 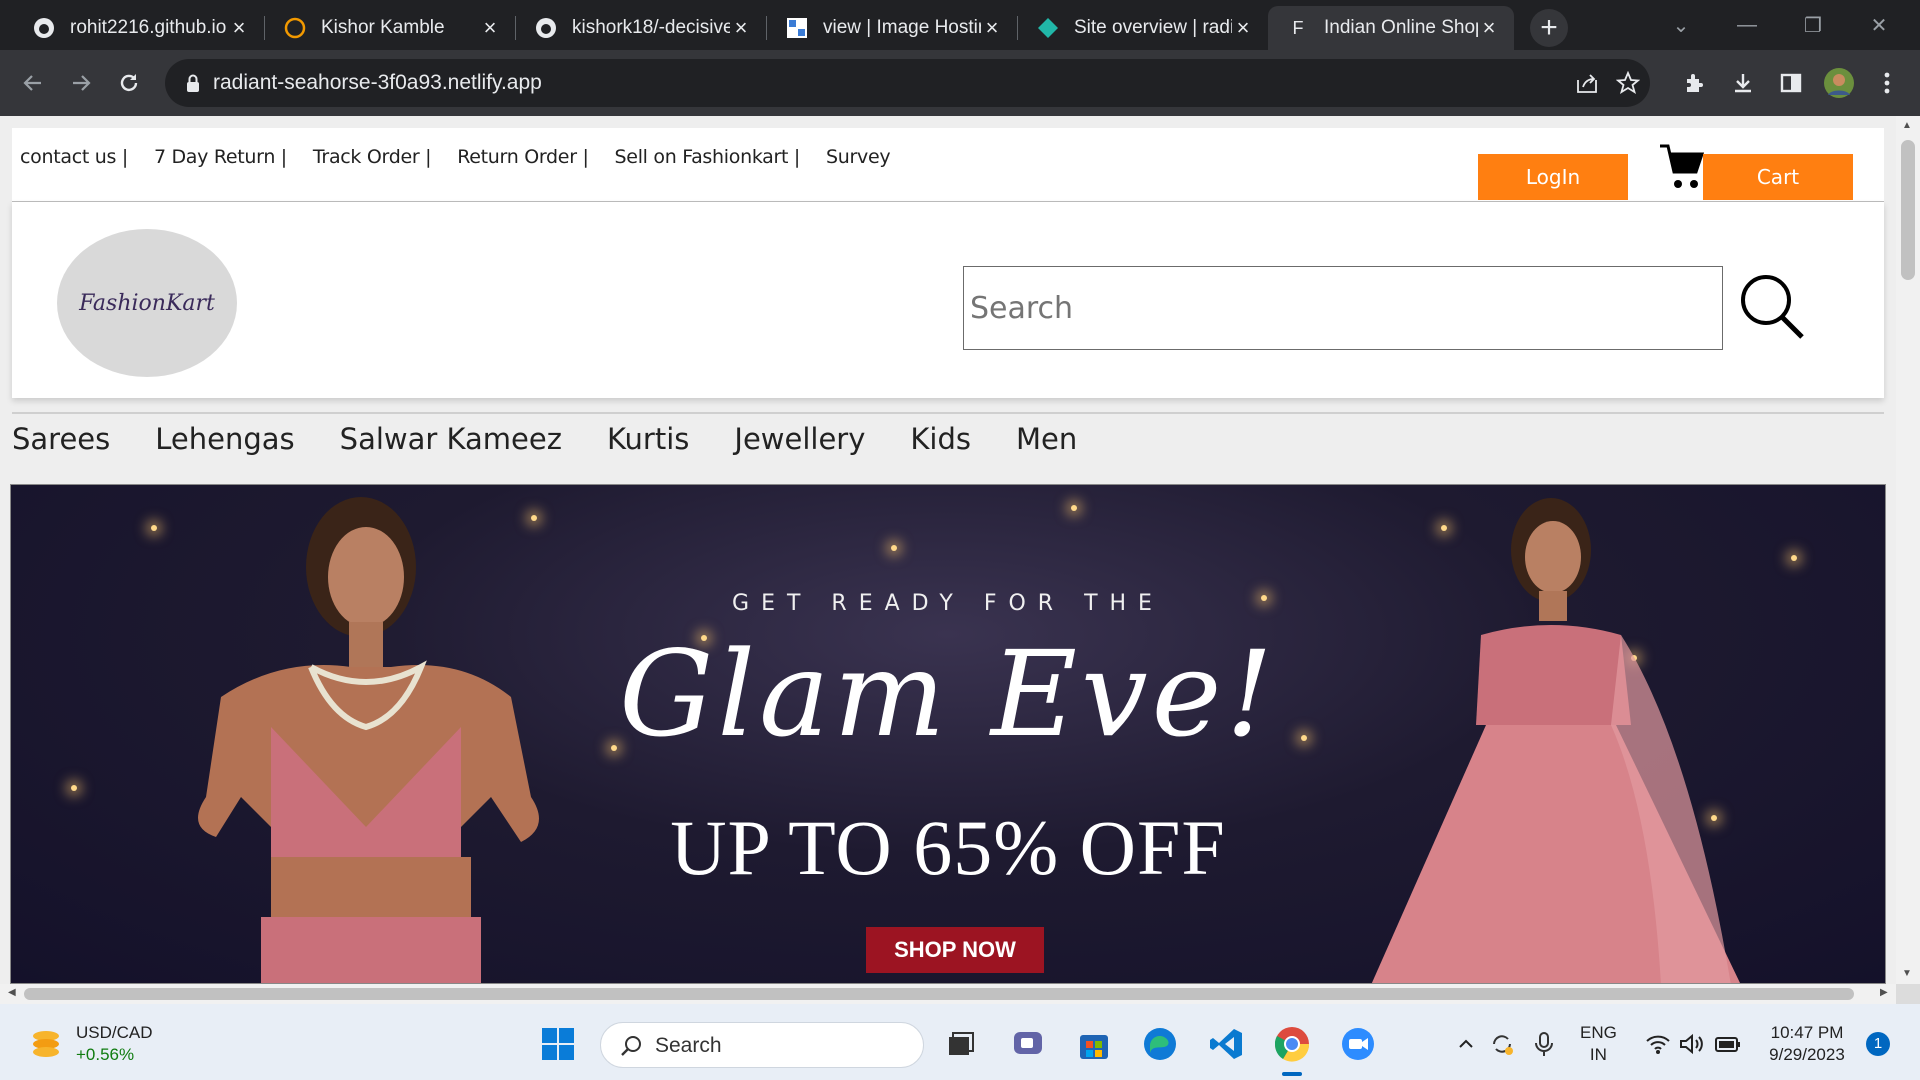 What do you see at coordinates (907, 83) in the screenshot?
I see `address-bar: radiant-seahorse-3f0a93.netlify.app` at bounding box center [907, 83].